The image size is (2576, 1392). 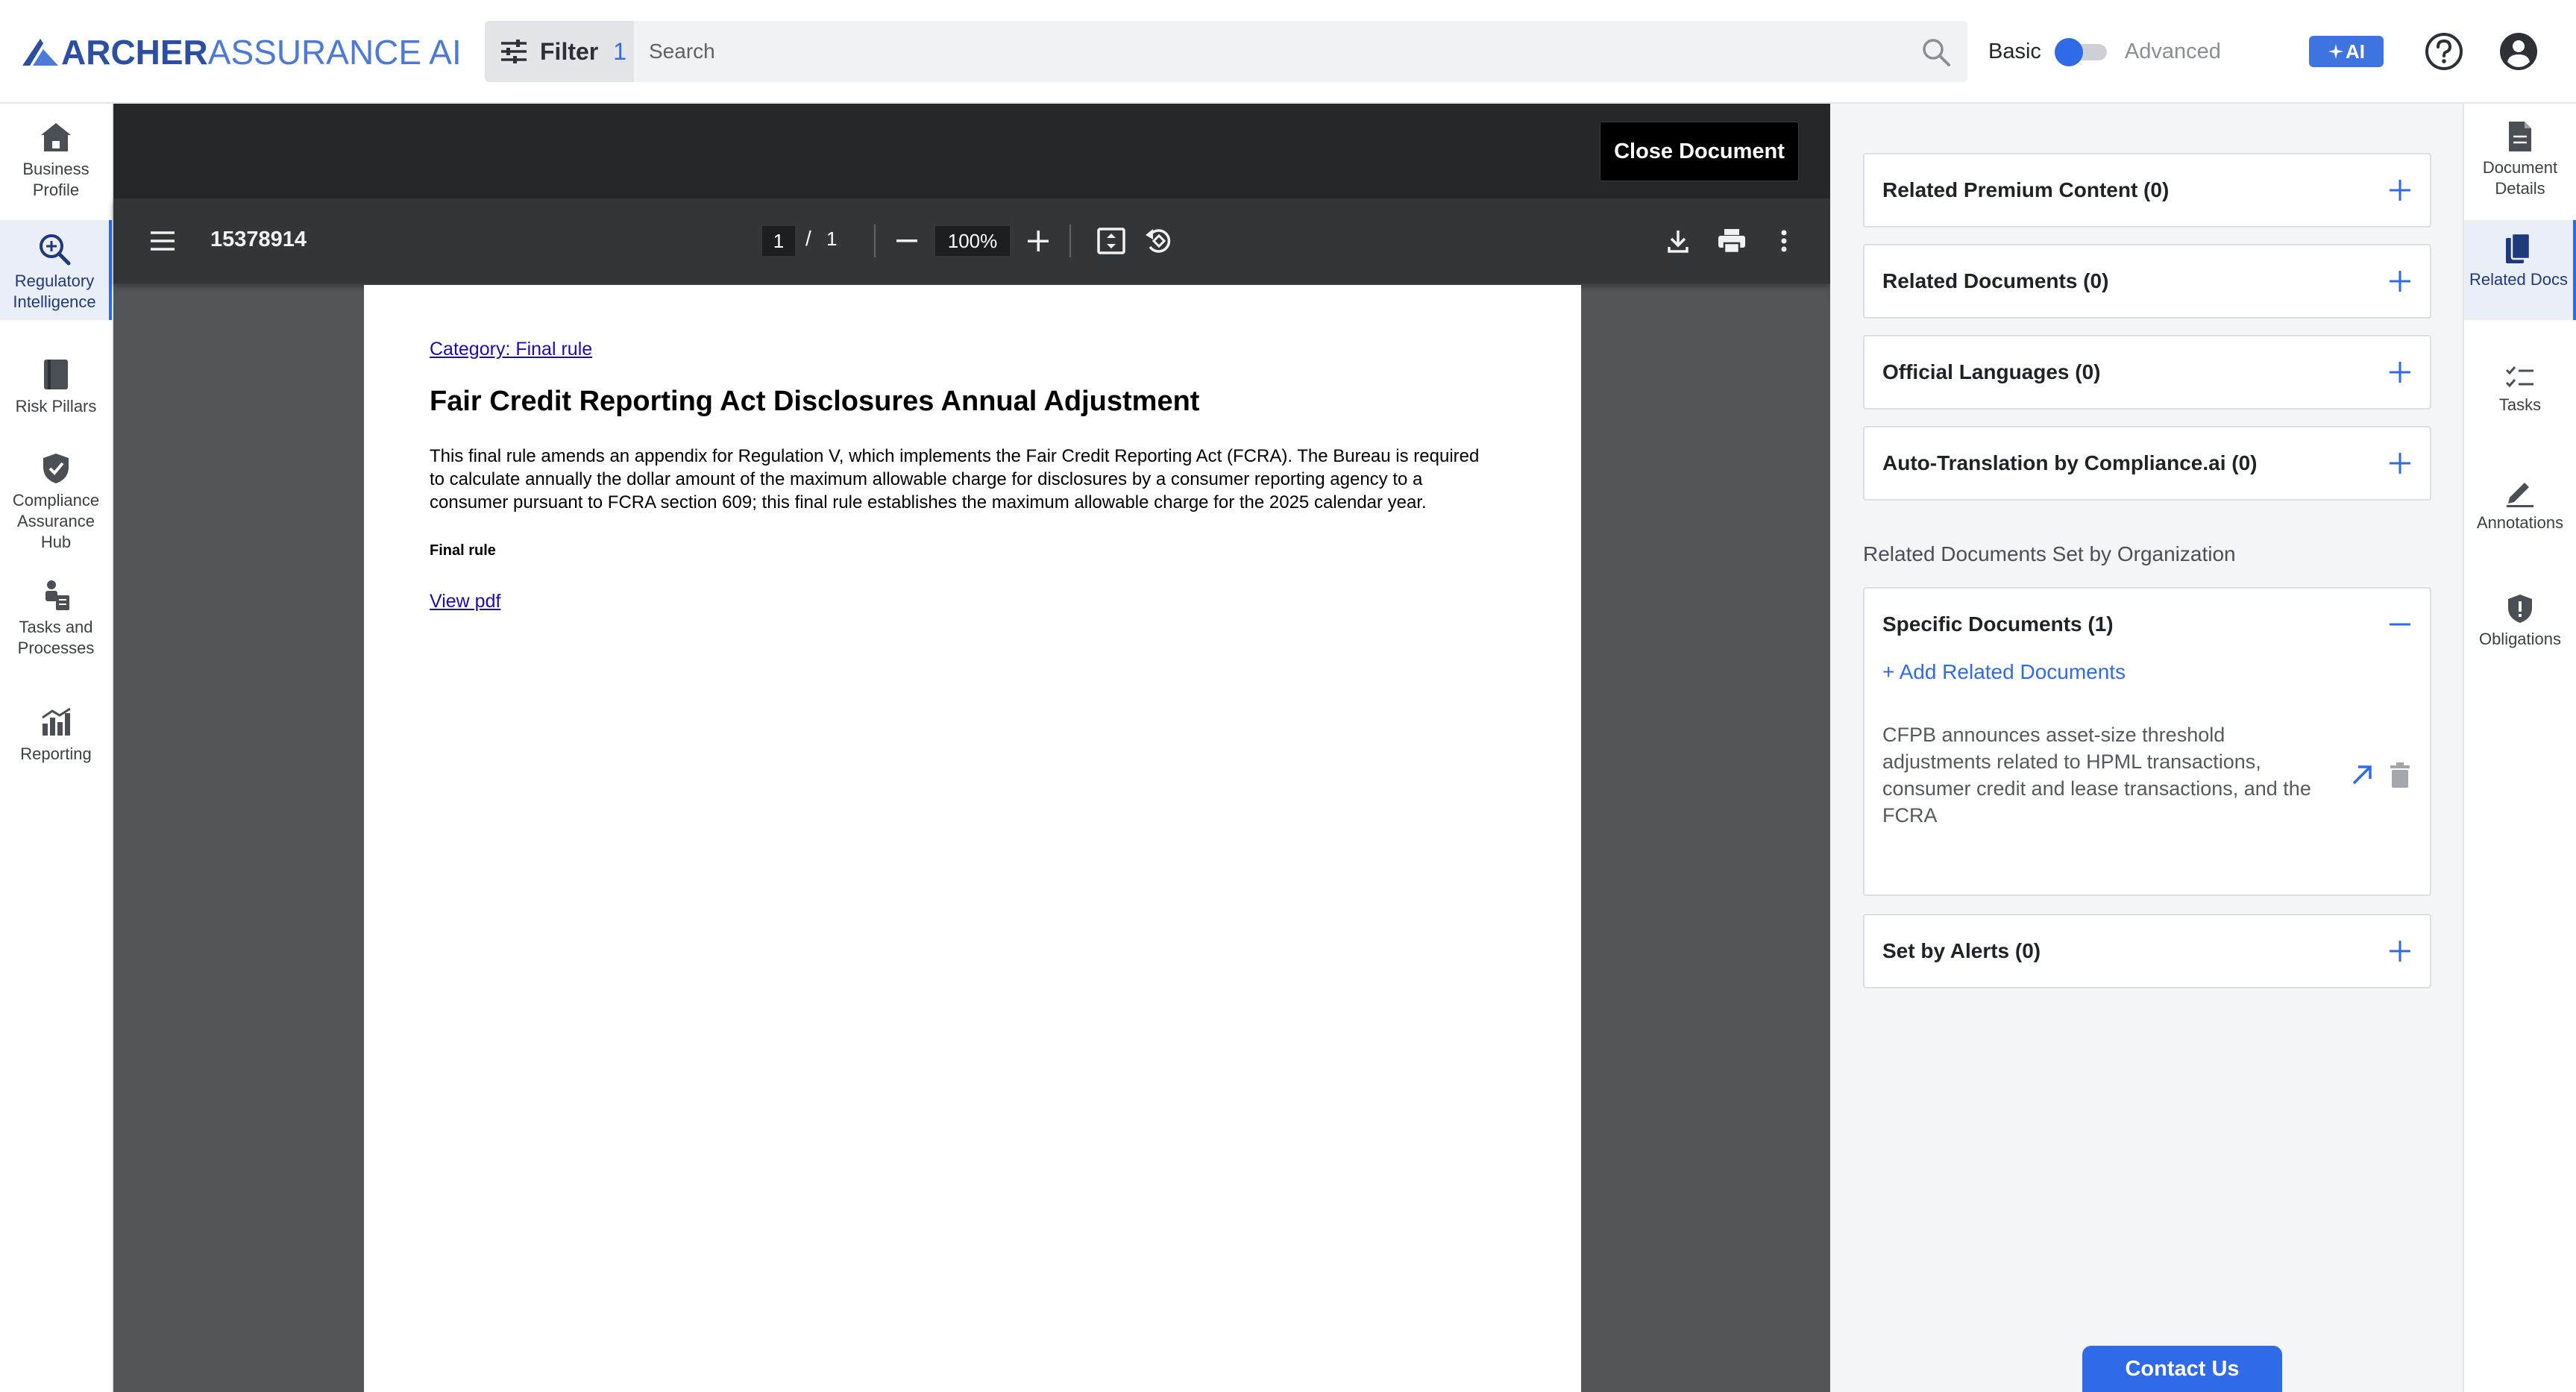 I want to click on page-number-input: 1, so click(x=779, y=241).